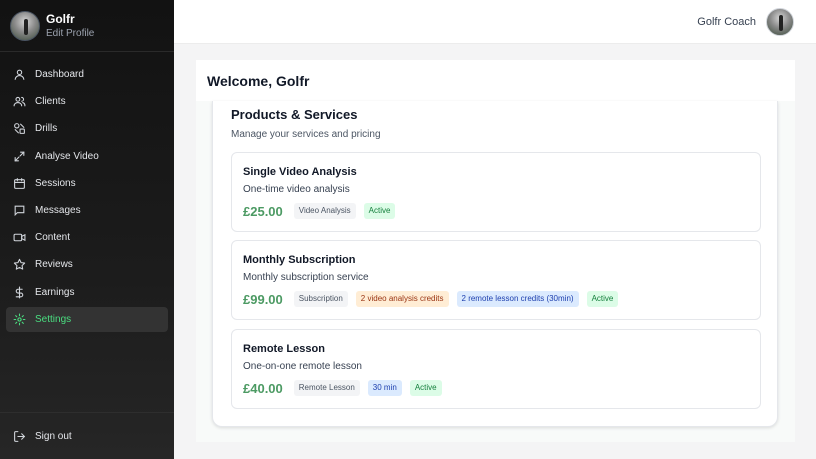 This screenshot has height=459, width=816. What do you see at coordinates (326, 388) in the screenshot?
I see `type-badge: Remote Lesson` at bounding box center [326, 388].